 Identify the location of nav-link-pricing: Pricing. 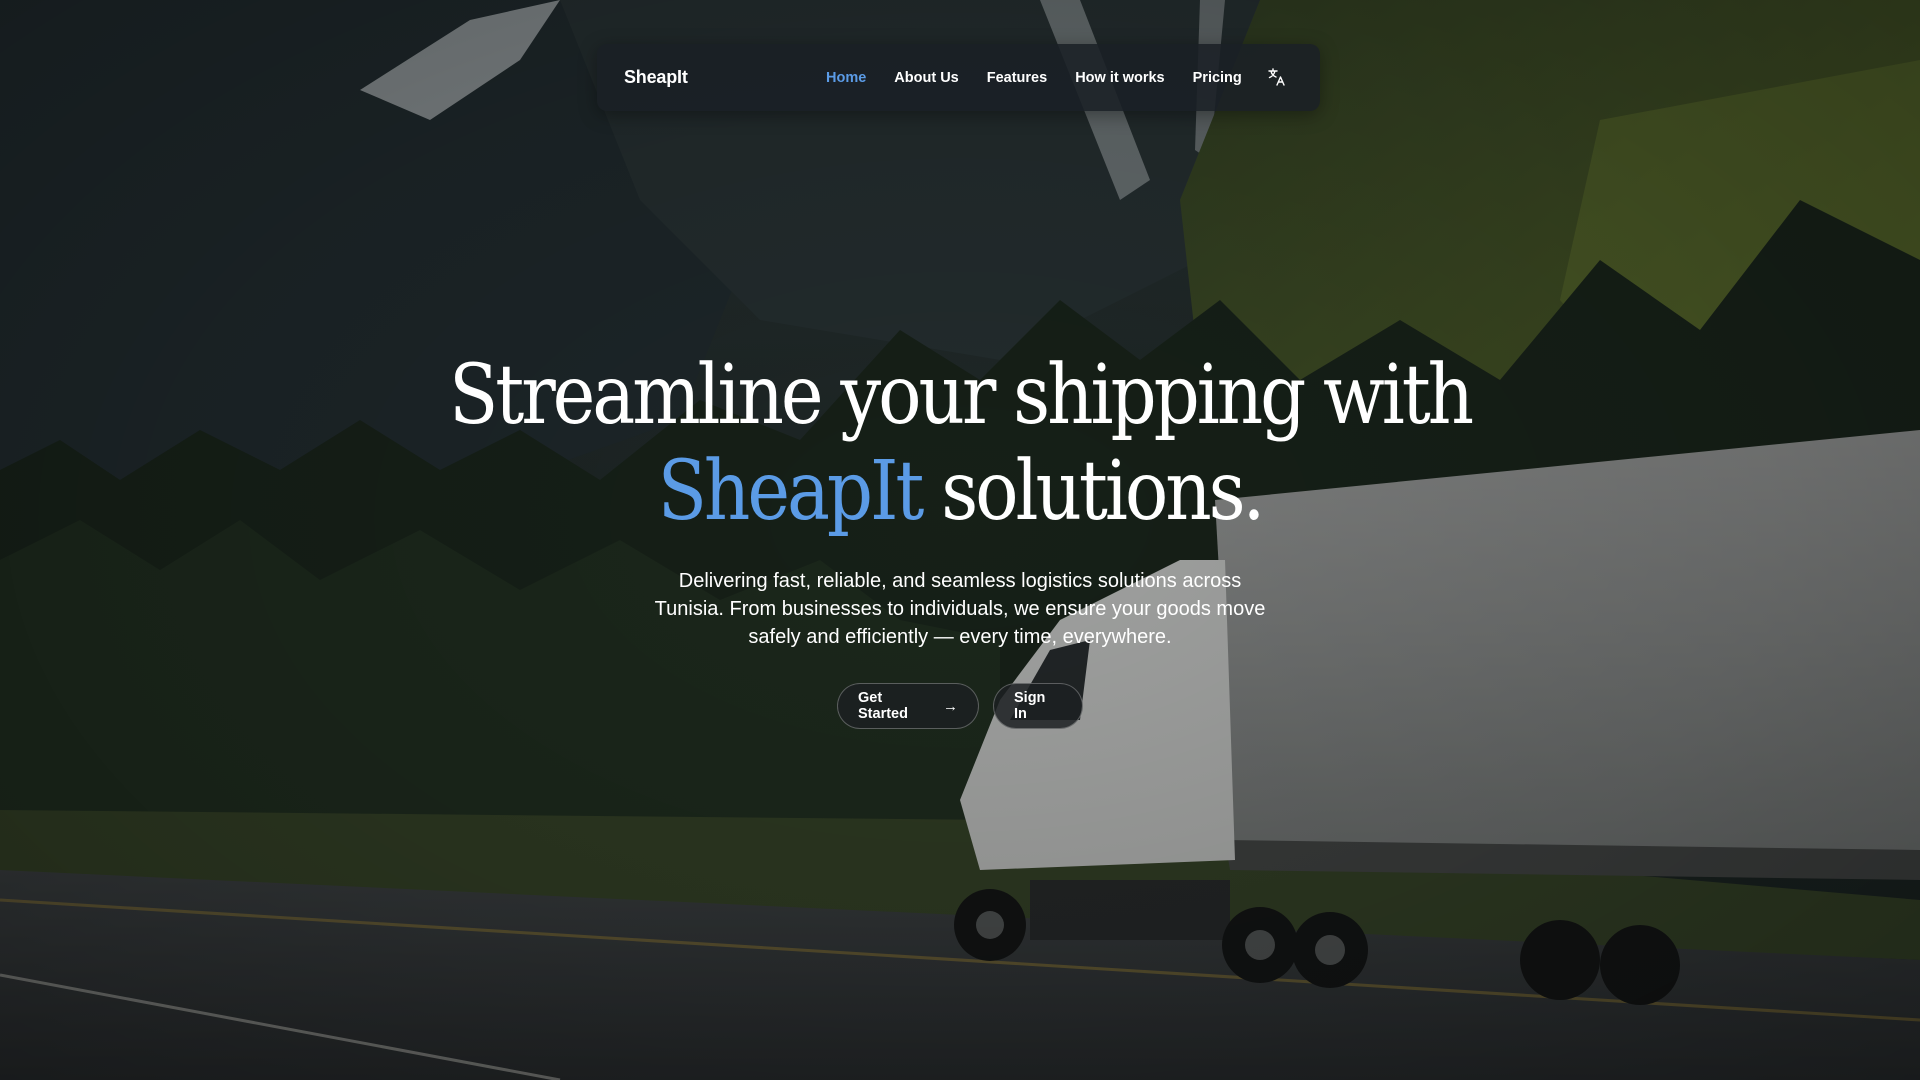
(1217, 78).